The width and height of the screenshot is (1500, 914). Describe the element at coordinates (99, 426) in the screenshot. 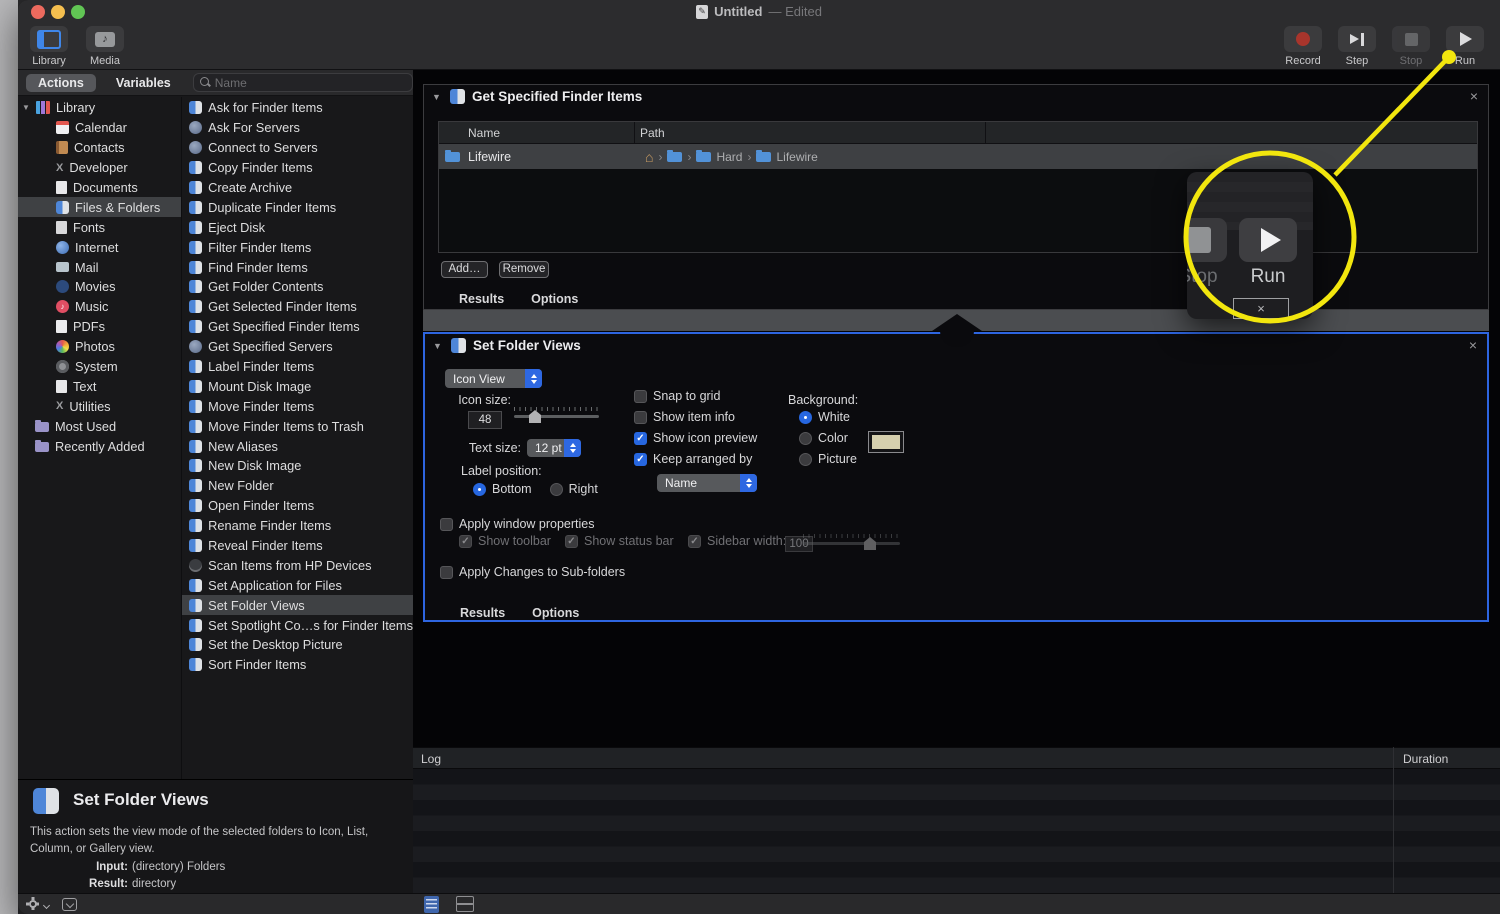

I see `category-item-most-used: ▼ Most Used` at that location.